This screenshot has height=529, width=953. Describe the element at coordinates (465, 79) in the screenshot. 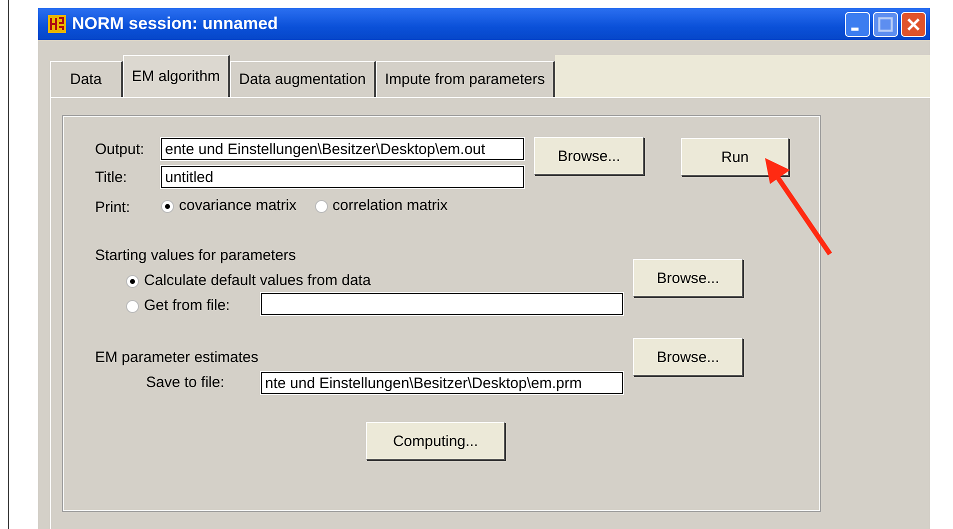

I see `tab: Impute from parameters` at that location.